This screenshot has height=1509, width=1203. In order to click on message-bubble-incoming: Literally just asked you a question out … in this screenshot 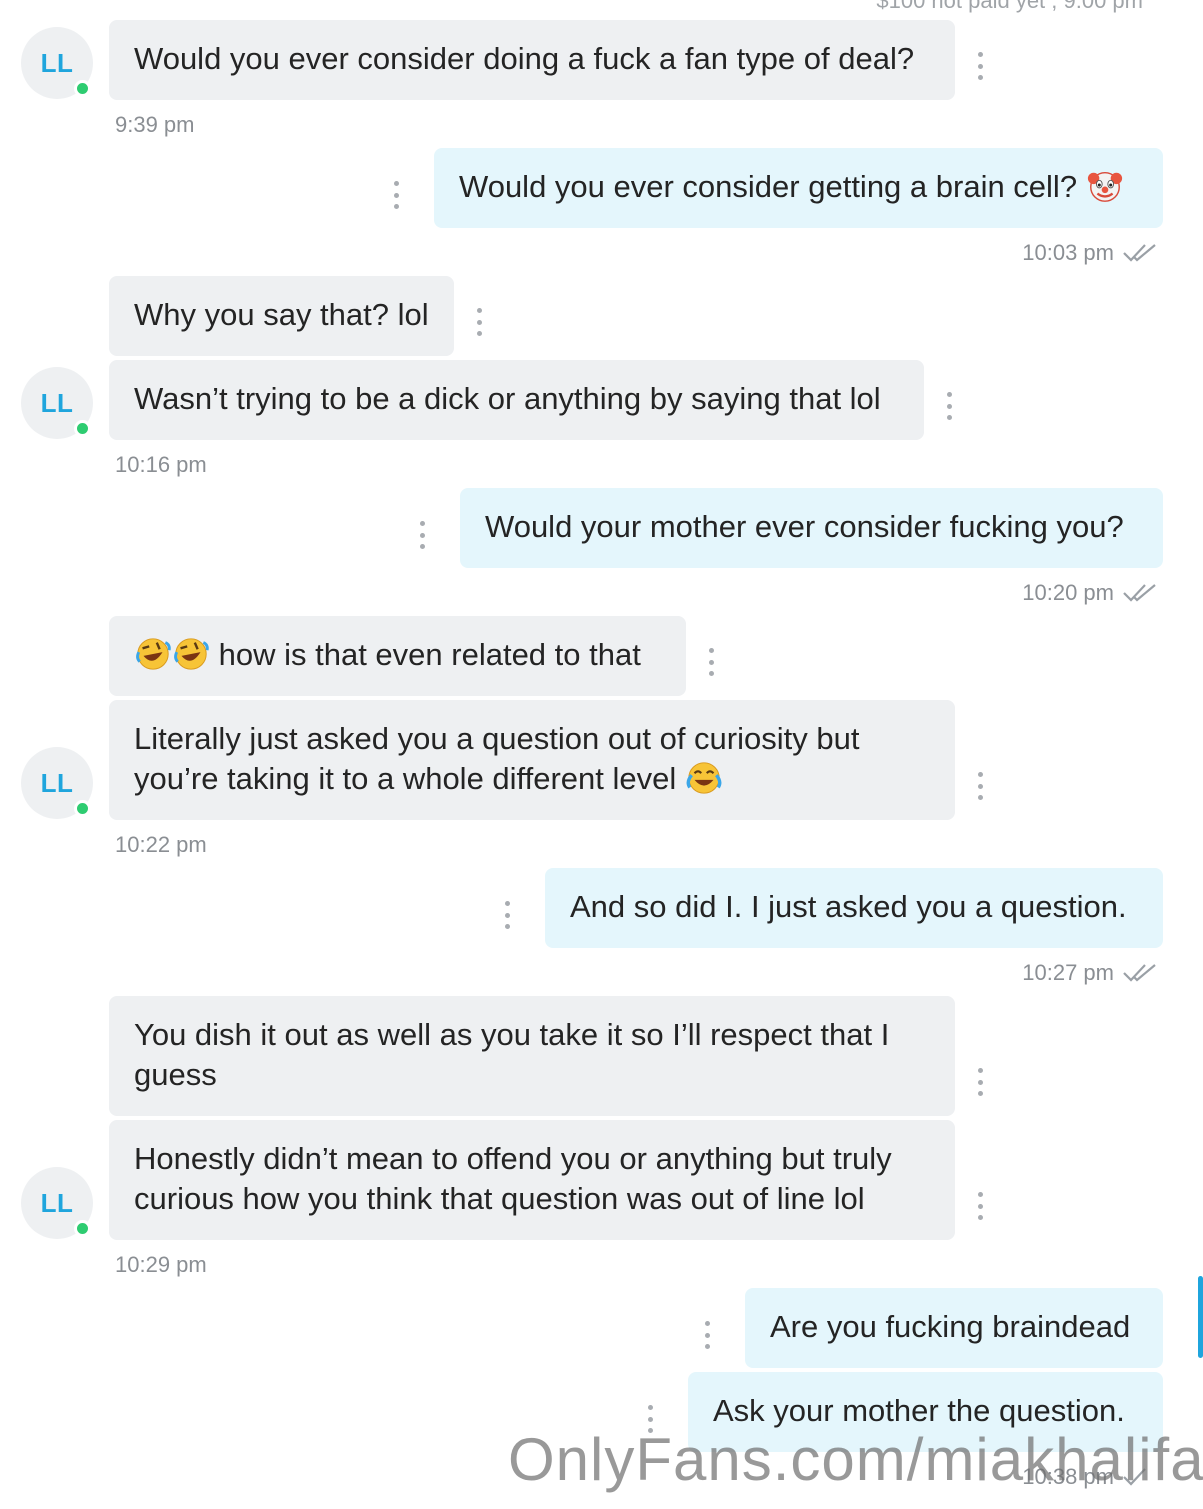, I will do `click(532, 760)`.